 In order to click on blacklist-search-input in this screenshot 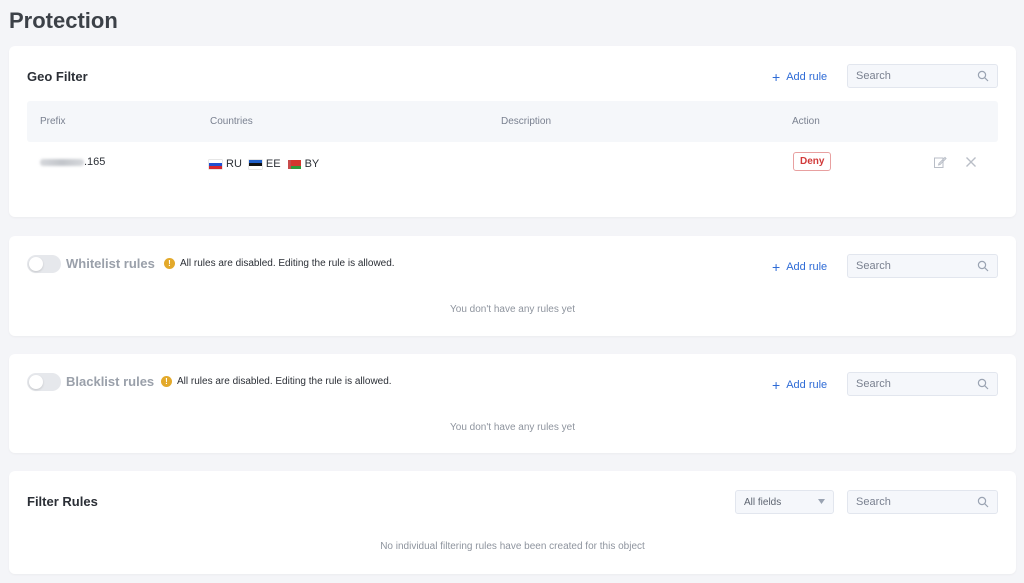, I will do `click(908, 384)`.